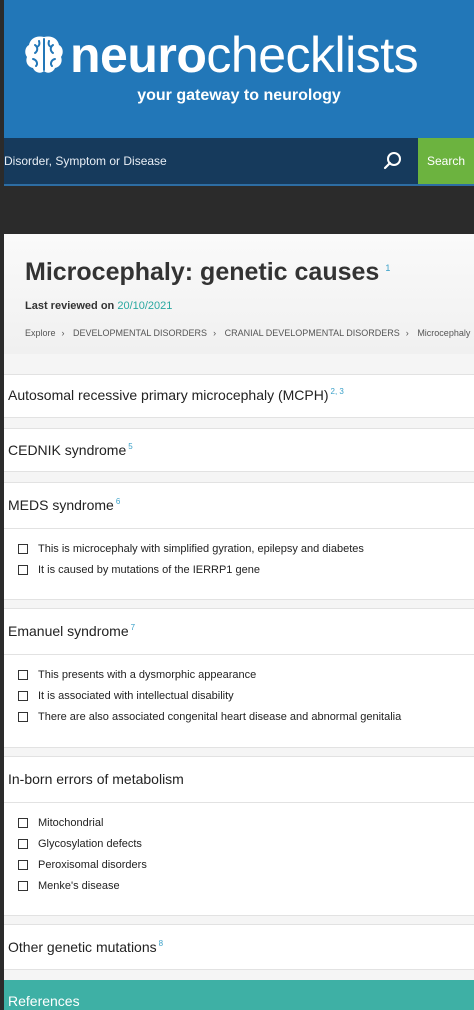 Image resolution: width=474 pixels, height=1010 pixels. What do you see at coordinates (237, 210) in the screenshot?
I see `header-spacer` at bounding box center [237, 210].